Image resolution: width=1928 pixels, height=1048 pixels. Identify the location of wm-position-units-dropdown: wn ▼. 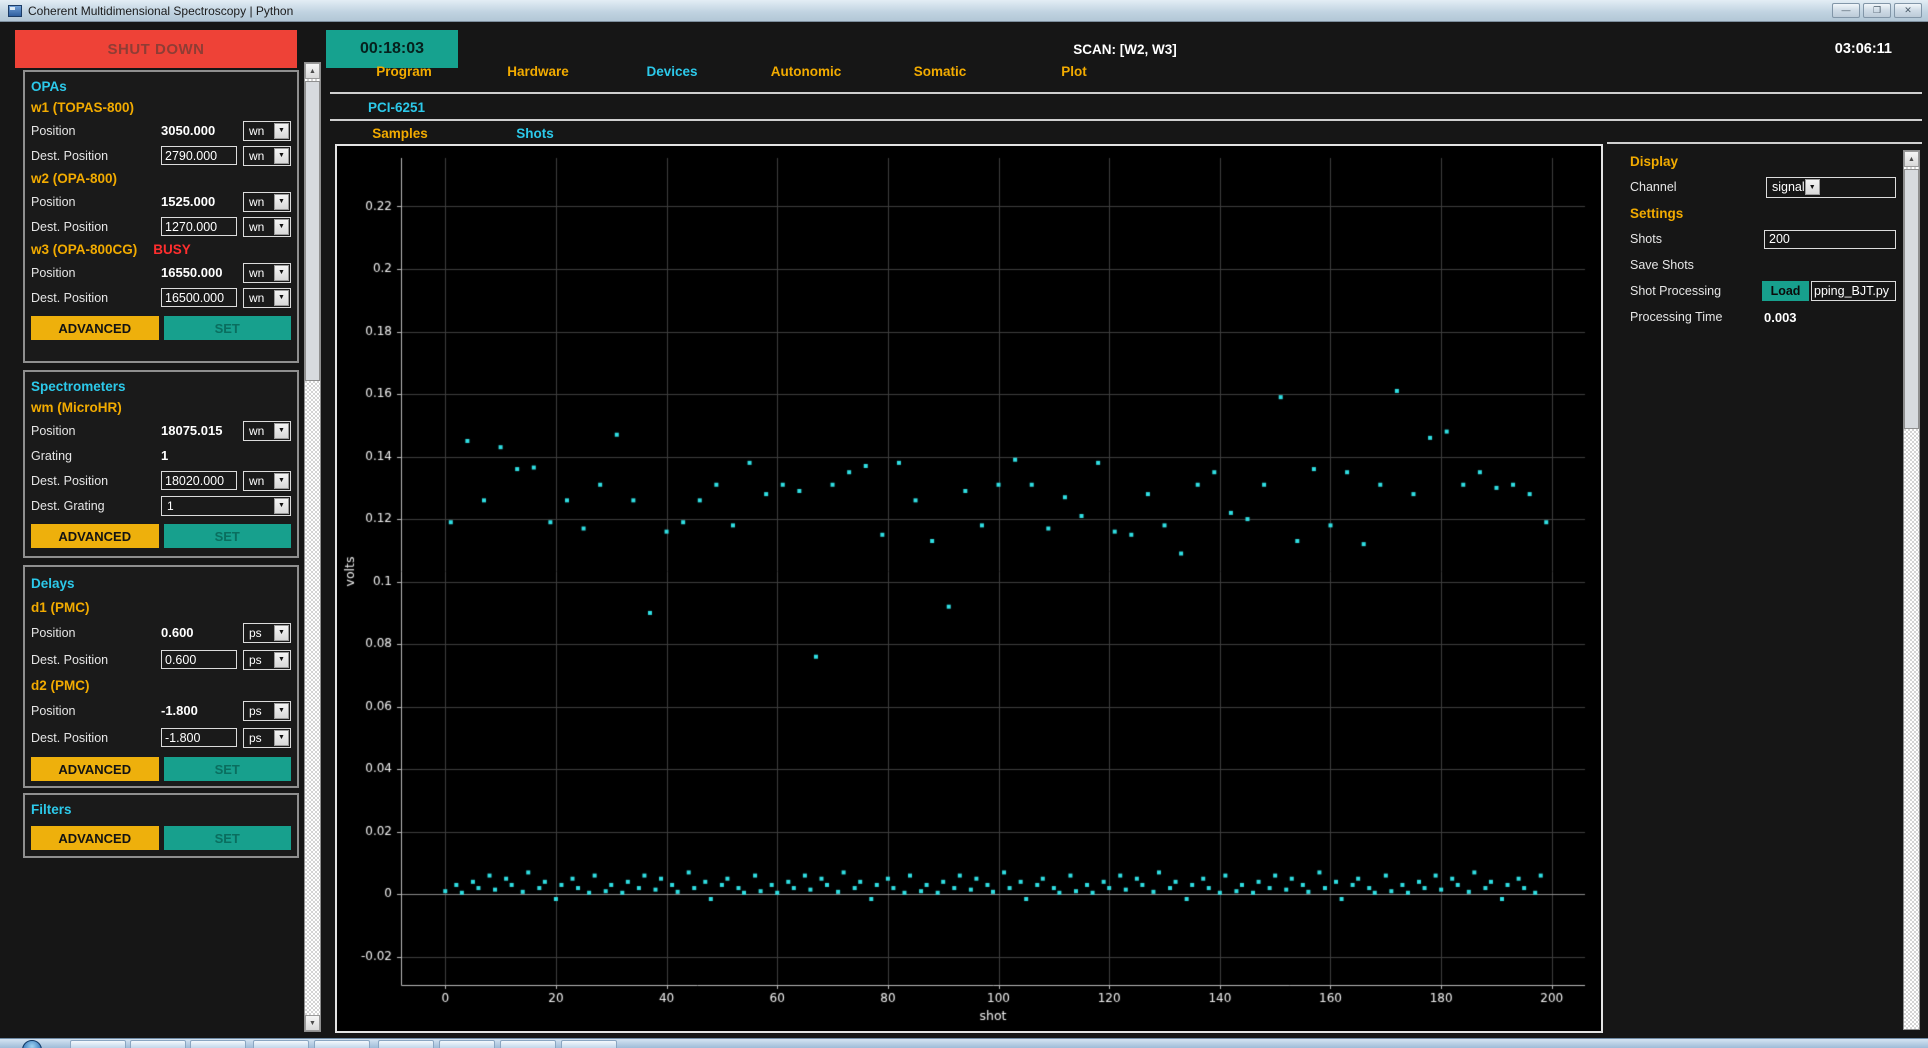
(267, 430).